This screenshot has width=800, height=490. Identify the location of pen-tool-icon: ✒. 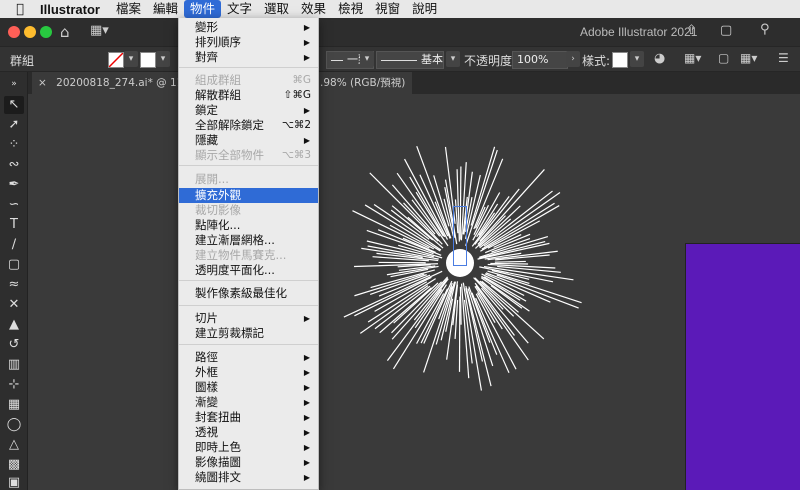
(14, 185).